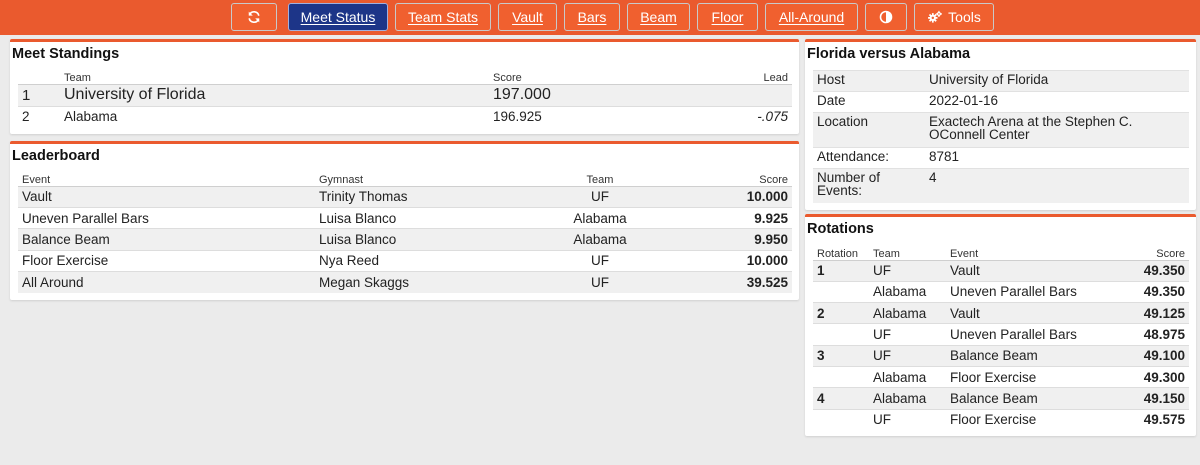 The width and height of the screenshot is (1200, 465). Describe the element at coordinates (1001, 185) in the screenshot. I see `info-row-events: Number of Events: 4` at that location.